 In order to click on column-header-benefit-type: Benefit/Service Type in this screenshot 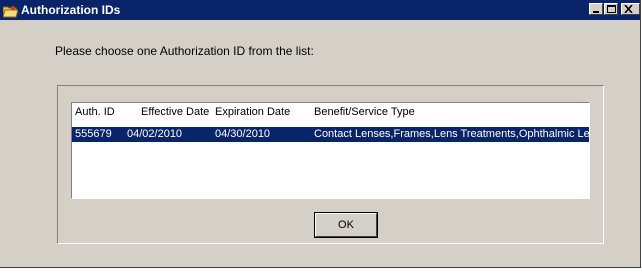, I will do `click(451, 112)`.